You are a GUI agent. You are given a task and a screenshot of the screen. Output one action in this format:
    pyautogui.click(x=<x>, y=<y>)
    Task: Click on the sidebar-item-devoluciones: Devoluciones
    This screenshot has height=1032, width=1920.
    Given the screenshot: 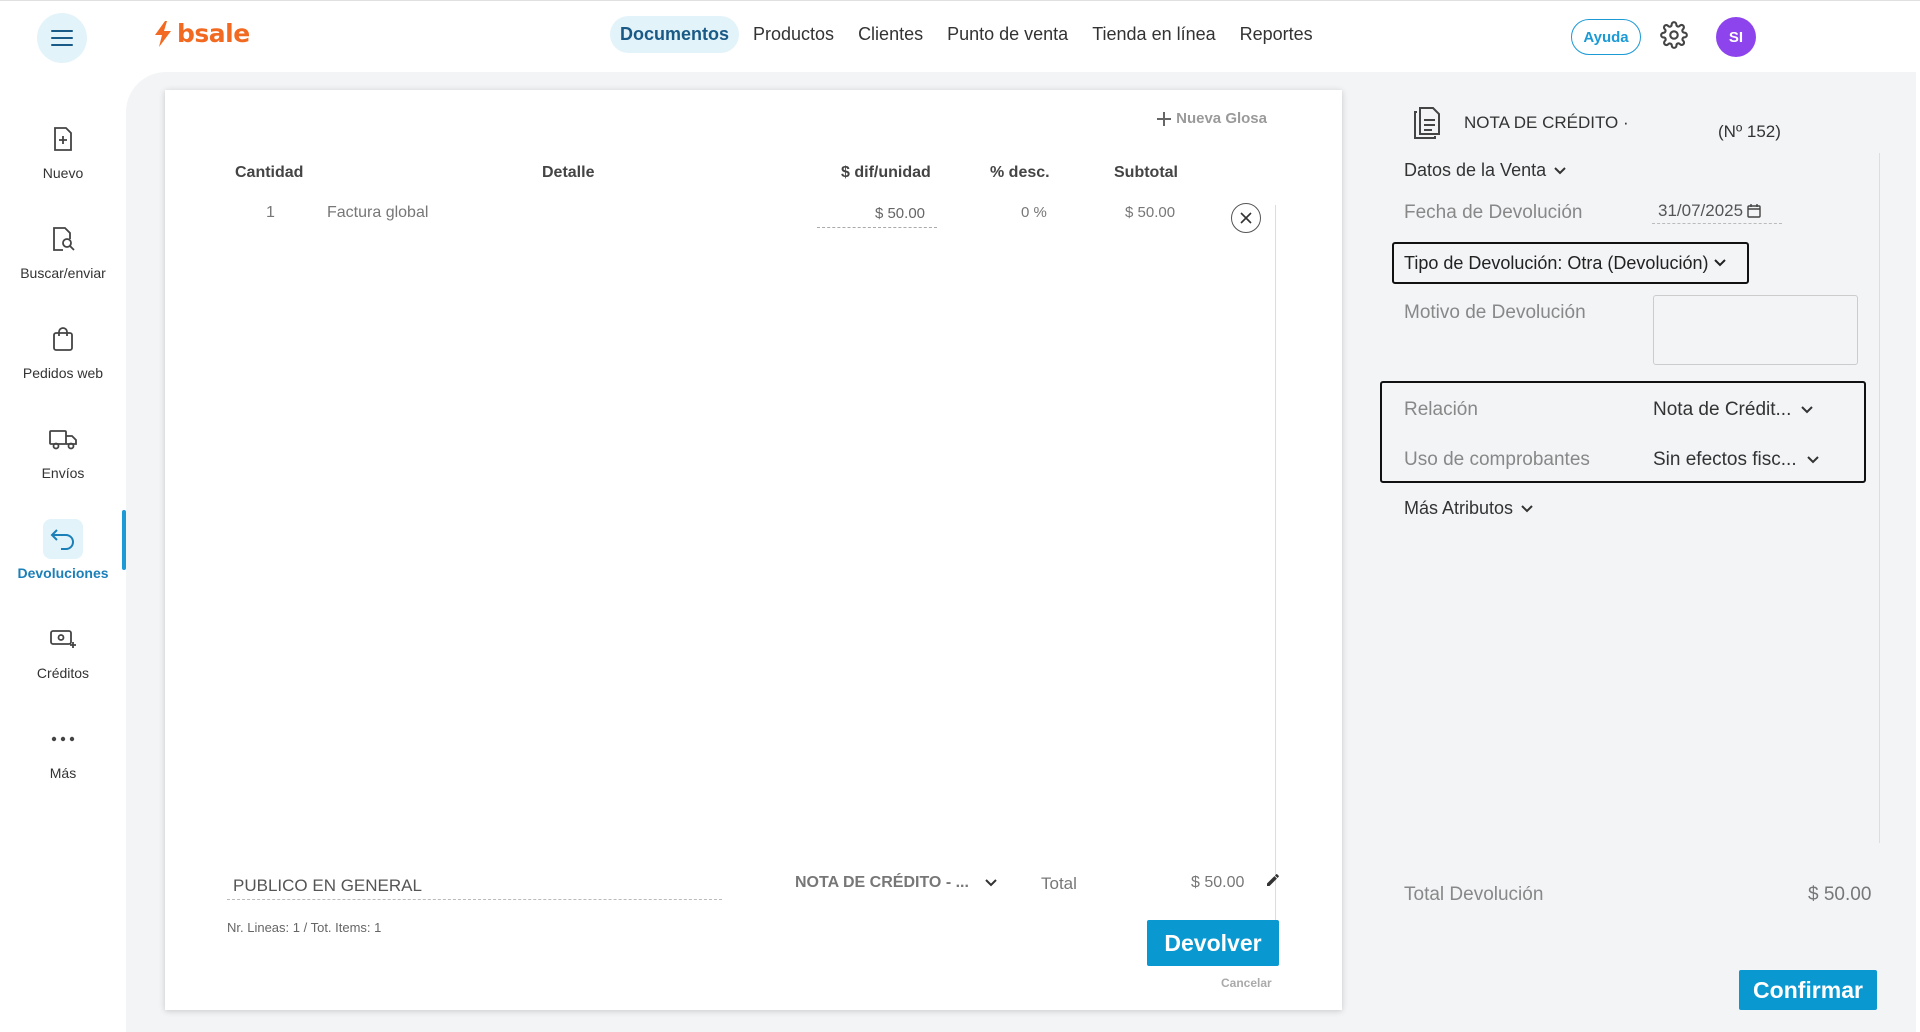 What is the action you would take?
    pyautogui.click(x=63, y=550)
    